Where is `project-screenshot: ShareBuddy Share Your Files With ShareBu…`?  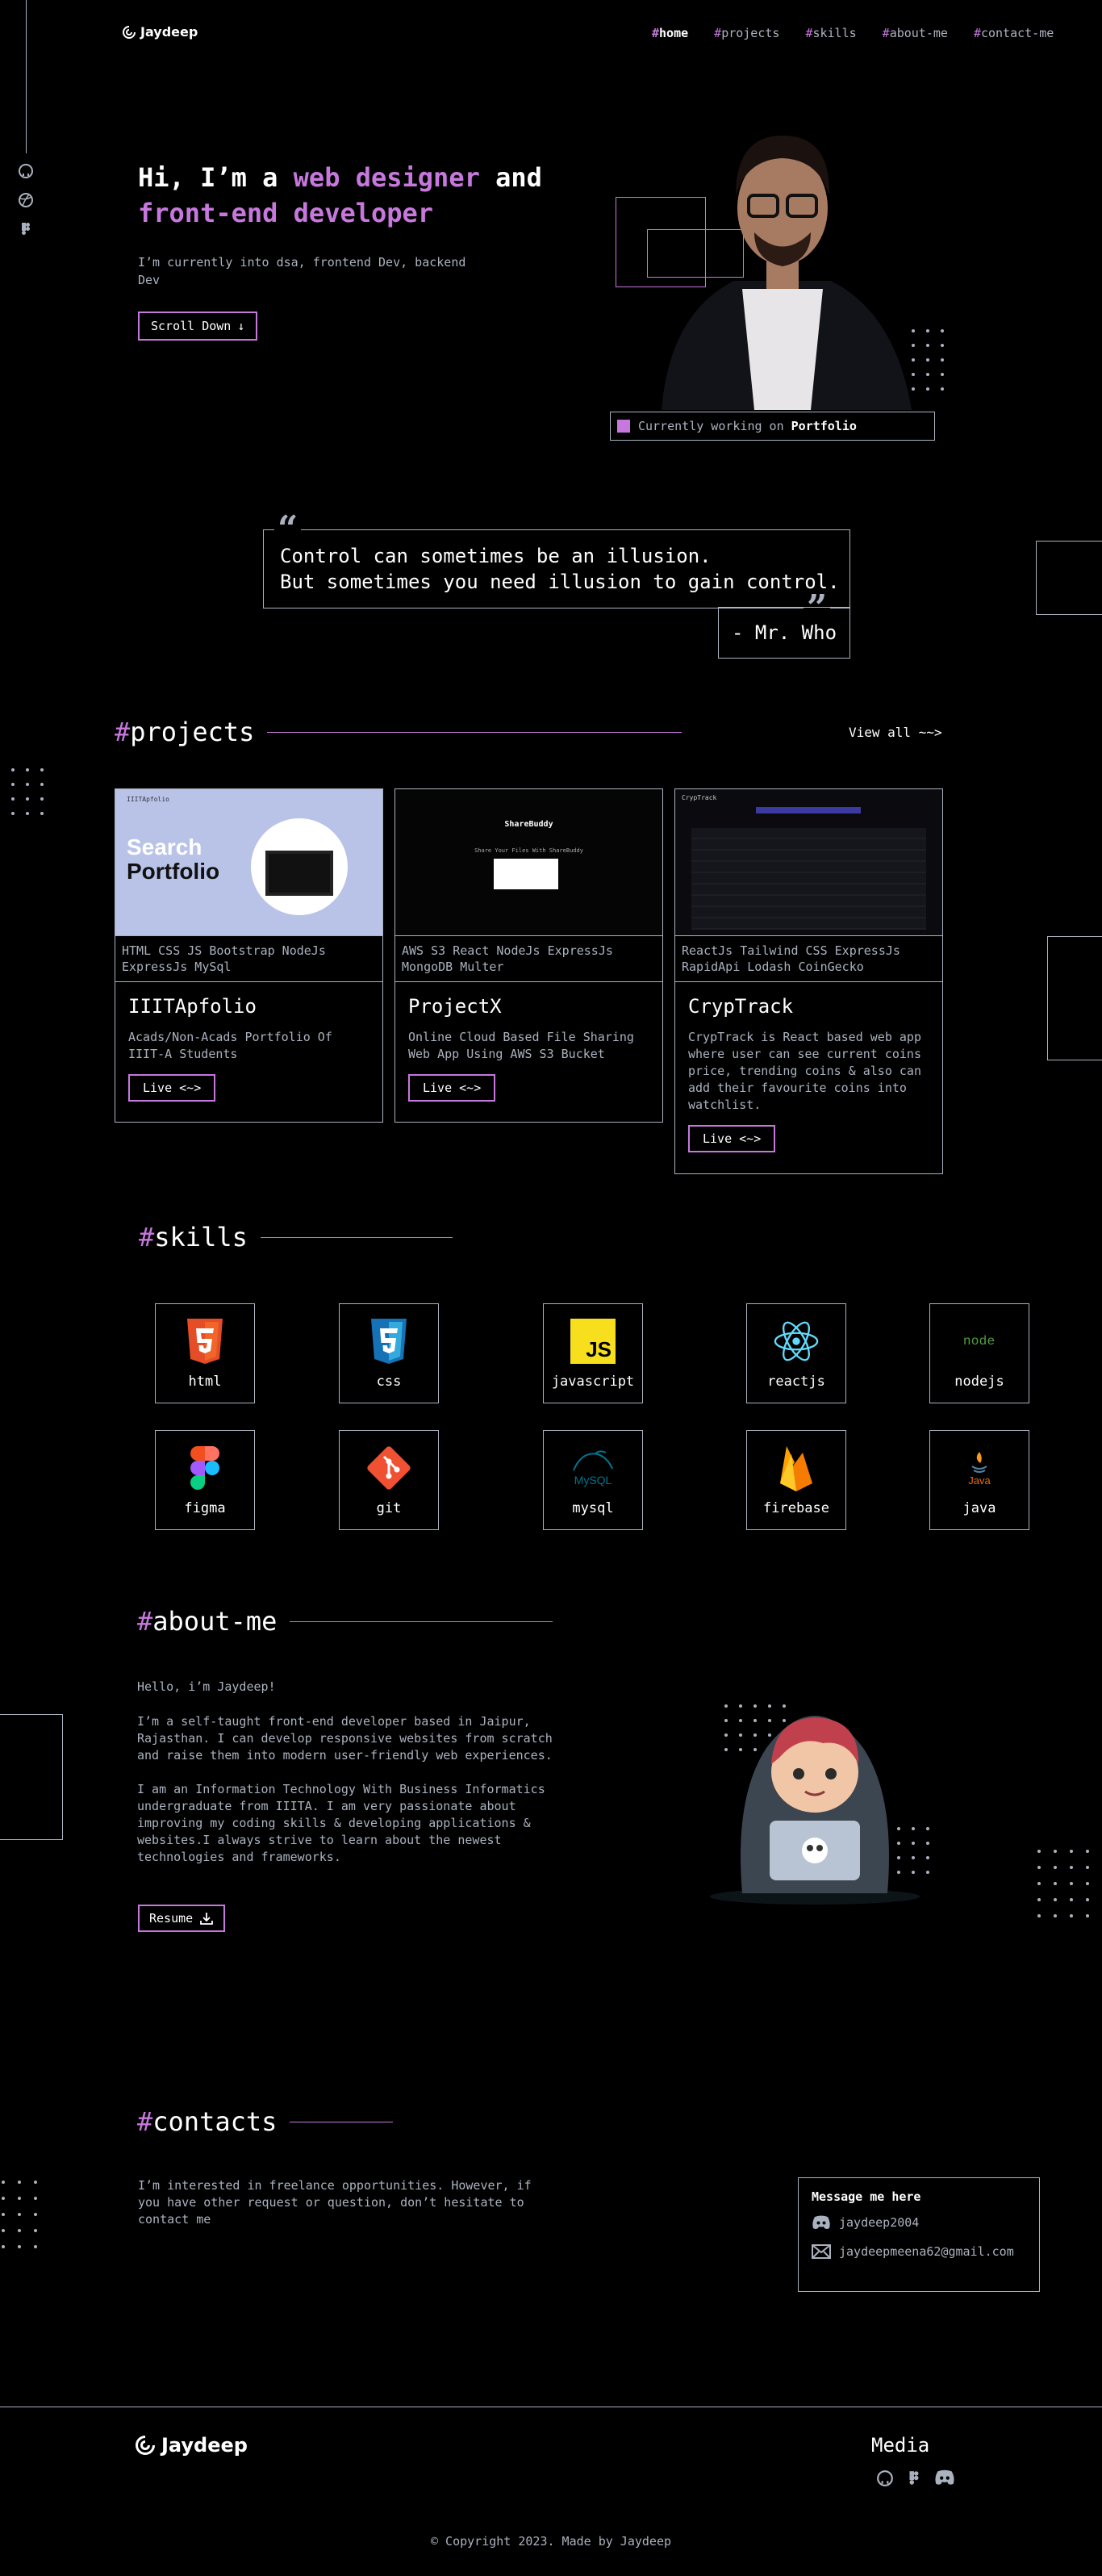
project-screenshot: ShareBuddy Share Your Files With ShareBu… is located at coordinates (528, 862).